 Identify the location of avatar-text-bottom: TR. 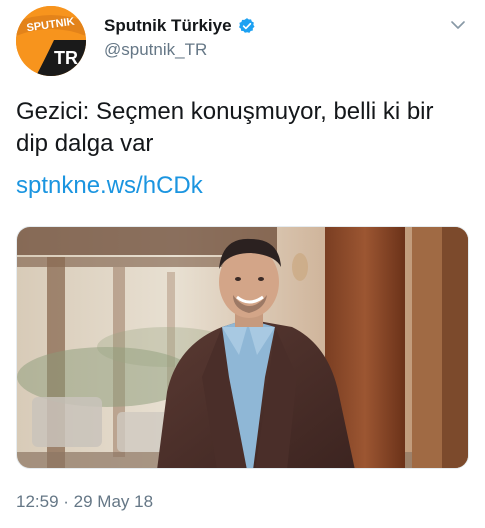
(66, 58).